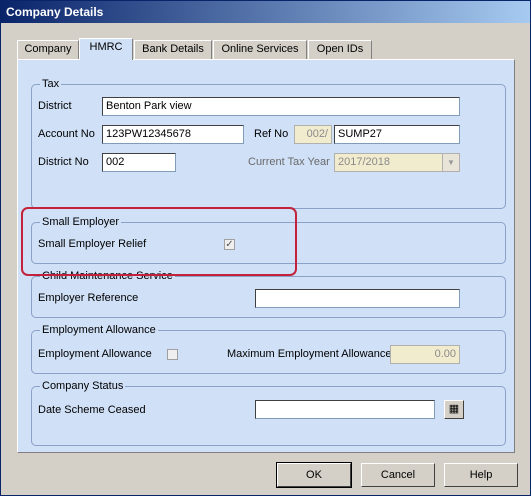 The image size is (531, 496). Describe the element at coordinates (425, 354) in the screenshot. I see `max-employment-allowance-field: 0.00` at that location.